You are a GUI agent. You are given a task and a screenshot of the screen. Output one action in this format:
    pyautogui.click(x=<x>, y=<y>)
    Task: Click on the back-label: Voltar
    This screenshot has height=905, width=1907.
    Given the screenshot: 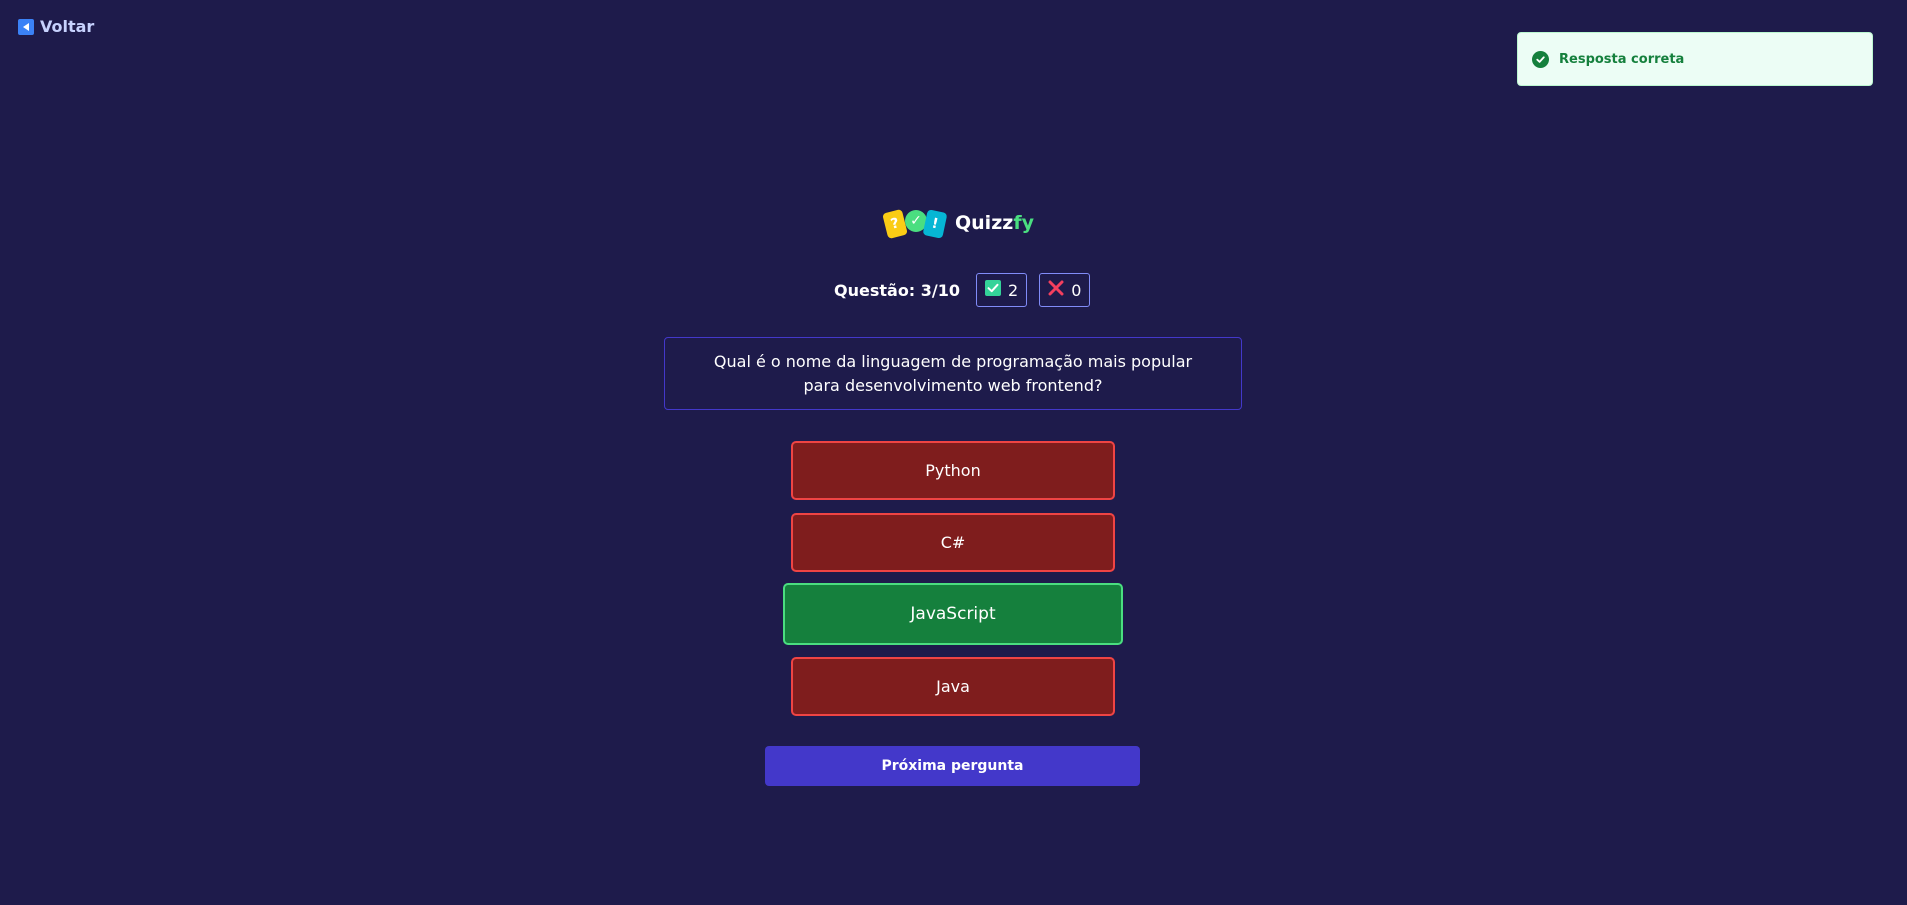 What is the action you would take?
    pyautogui.click(x=67, y=26)
    